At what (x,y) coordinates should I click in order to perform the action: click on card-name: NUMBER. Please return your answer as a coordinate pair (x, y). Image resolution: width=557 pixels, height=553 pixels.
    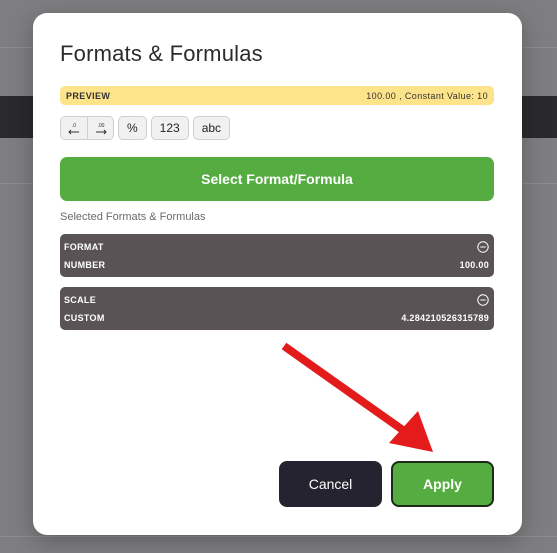
    Looking at the image, I should click on (85, 265).